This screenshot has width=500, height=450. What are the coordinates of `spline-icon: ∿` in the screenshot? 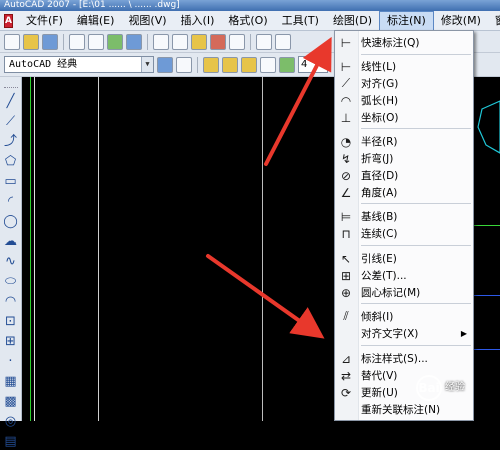 It's located at (11, 262).